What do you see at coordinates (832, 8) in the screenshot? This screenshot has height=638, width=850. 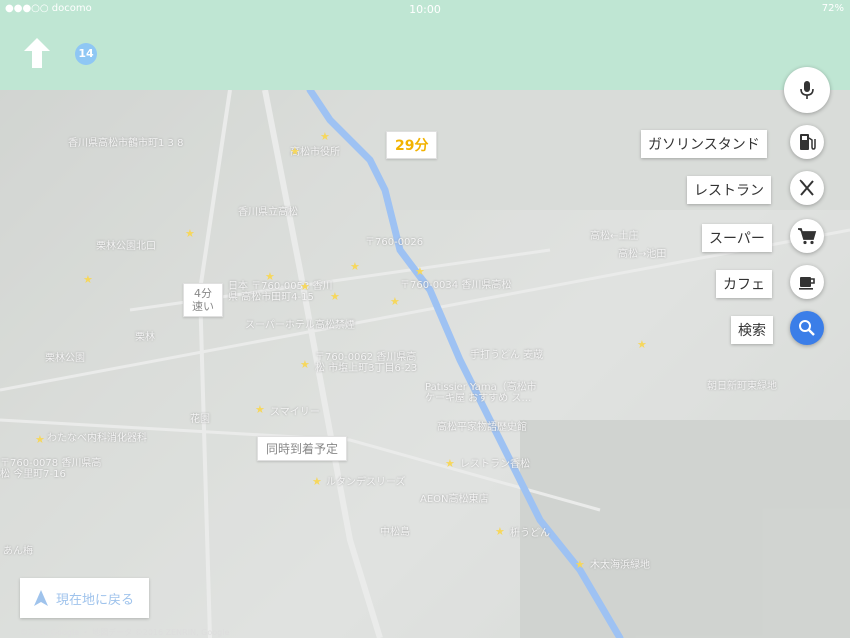 I see `battery-level: 72%` at bounding box center [832, 8].